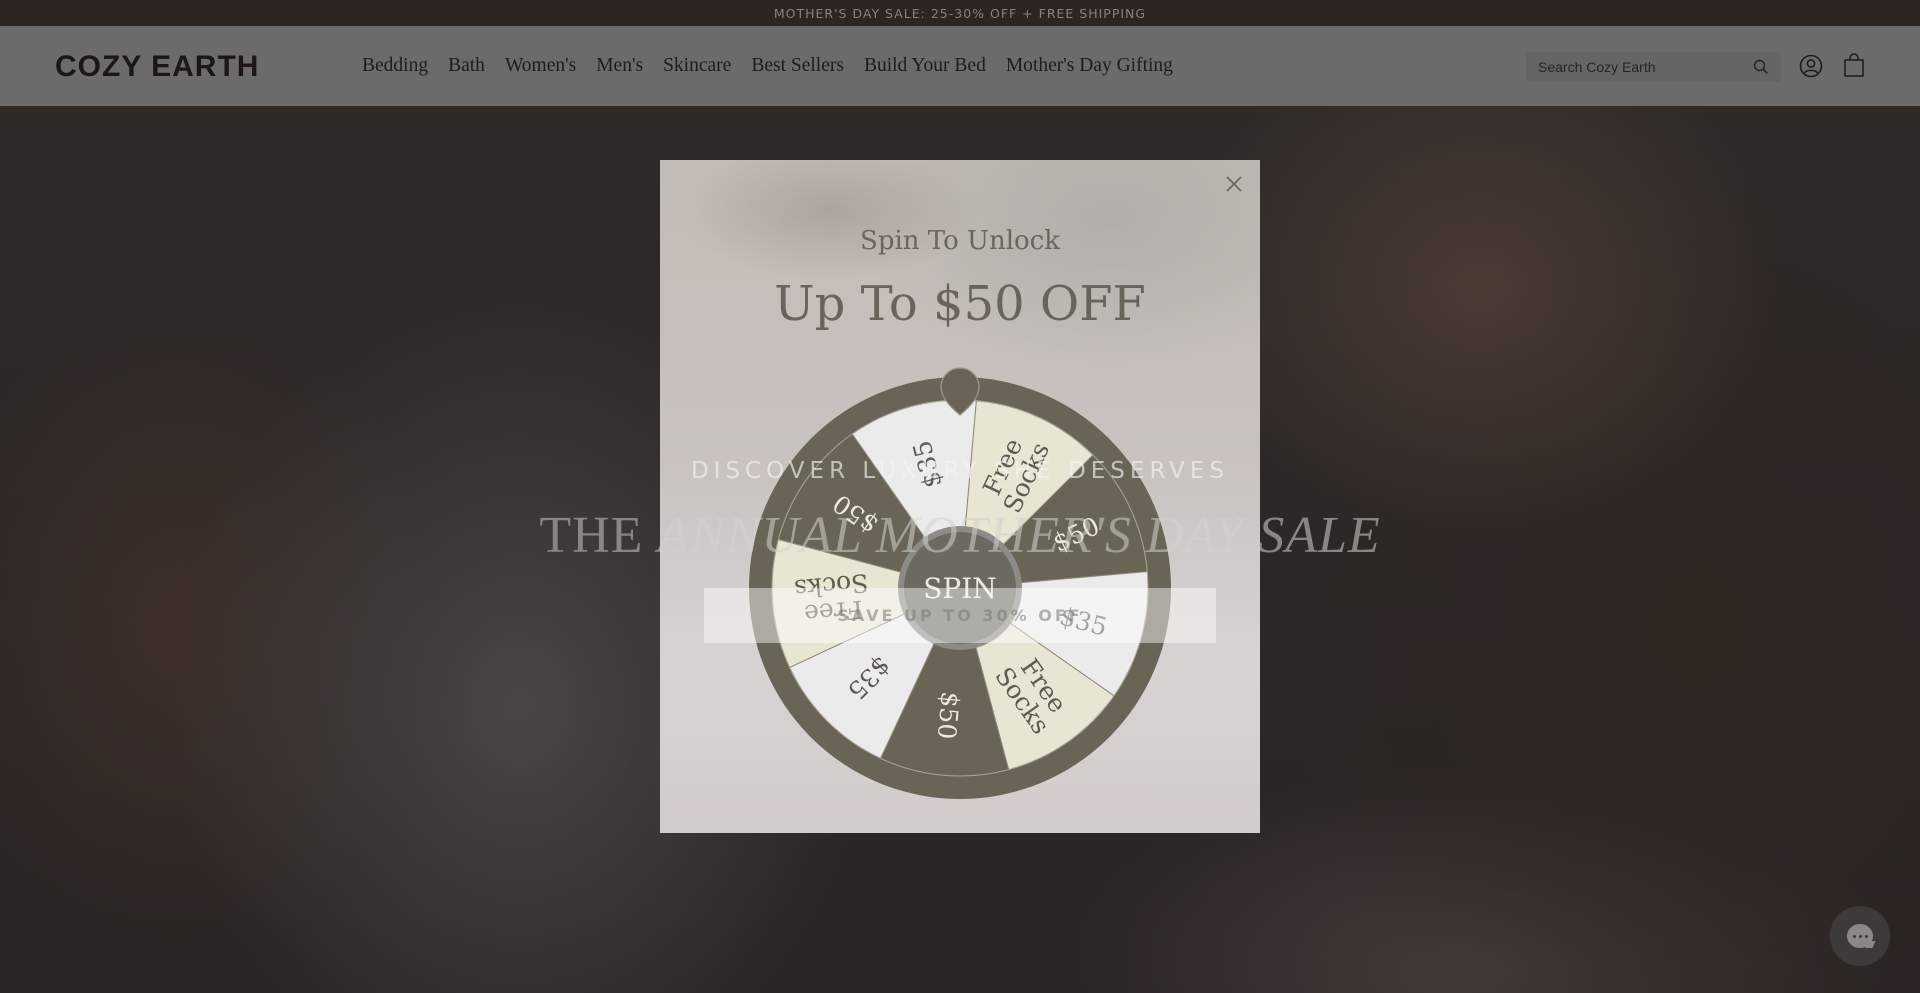  Describe the element at coordinates (540, 66) in the screenshot. I see `nav-item-womens: Women's` at that location.